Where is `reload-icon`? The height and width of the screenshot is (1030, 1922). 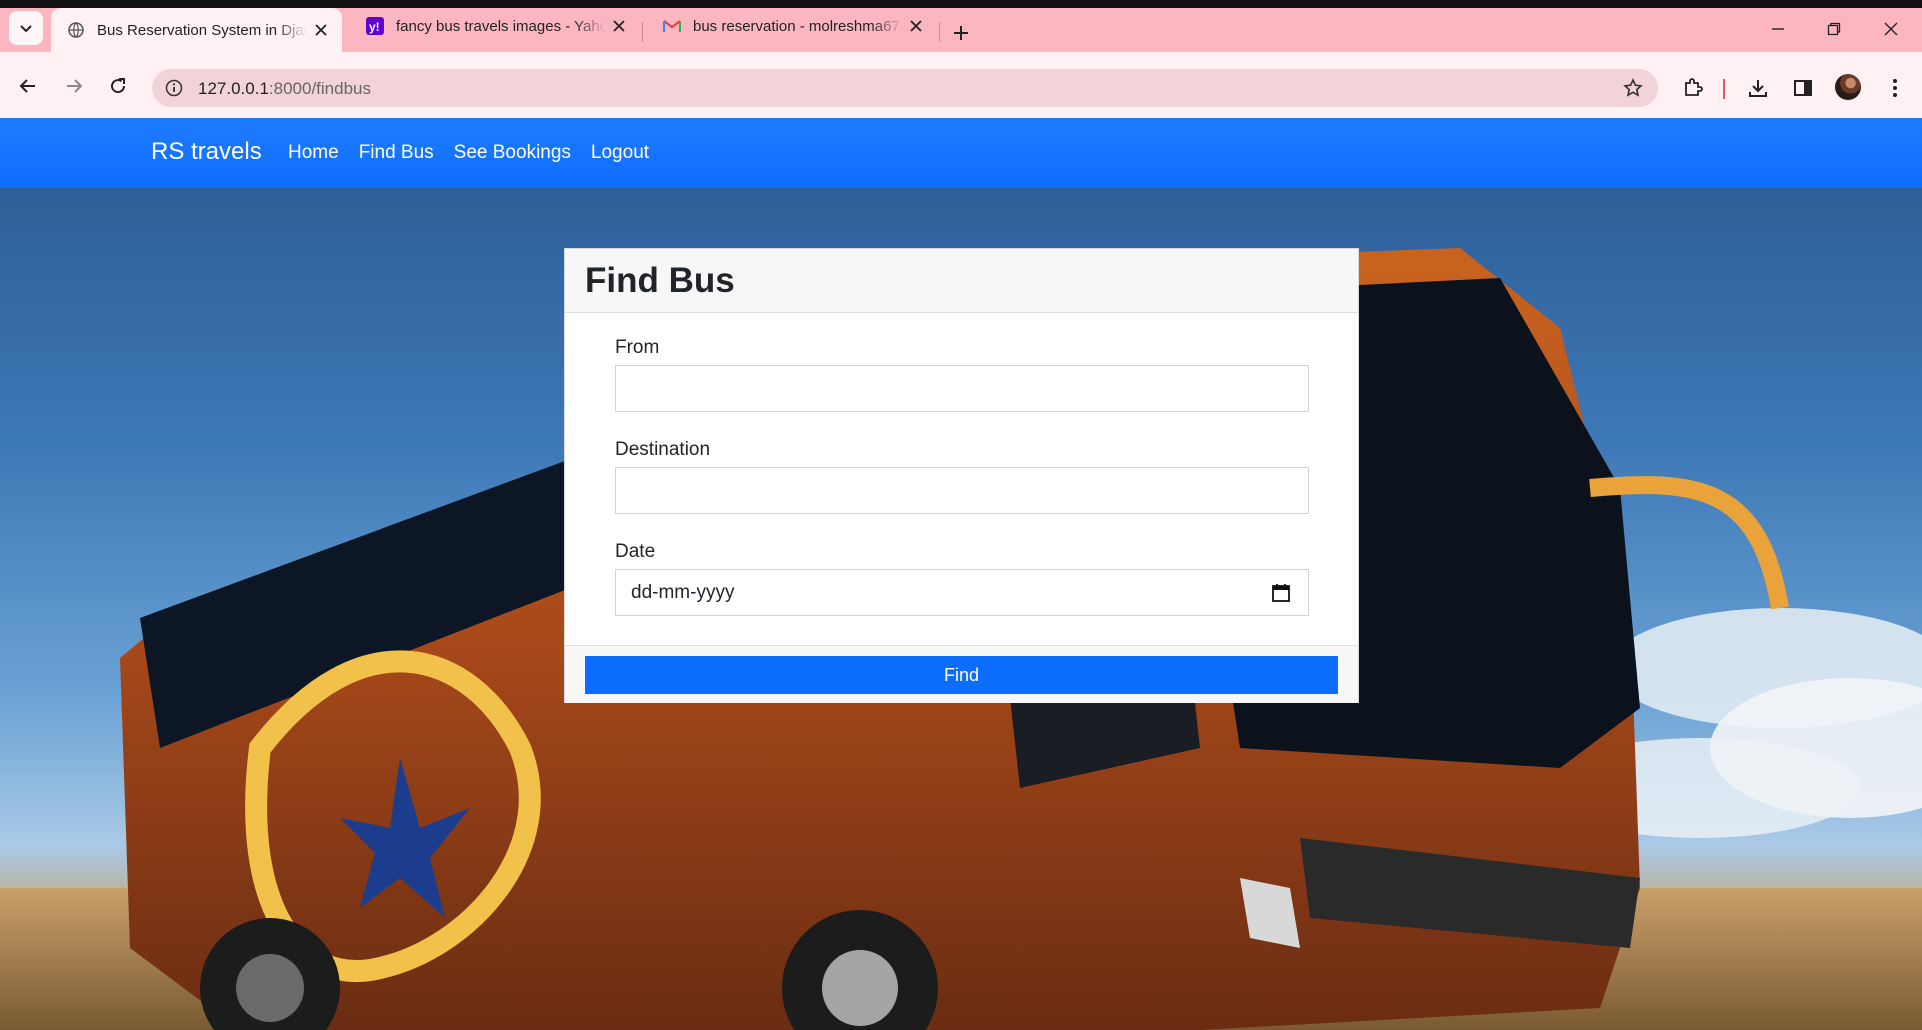
reload-icon is located at coordinates (118, 86).